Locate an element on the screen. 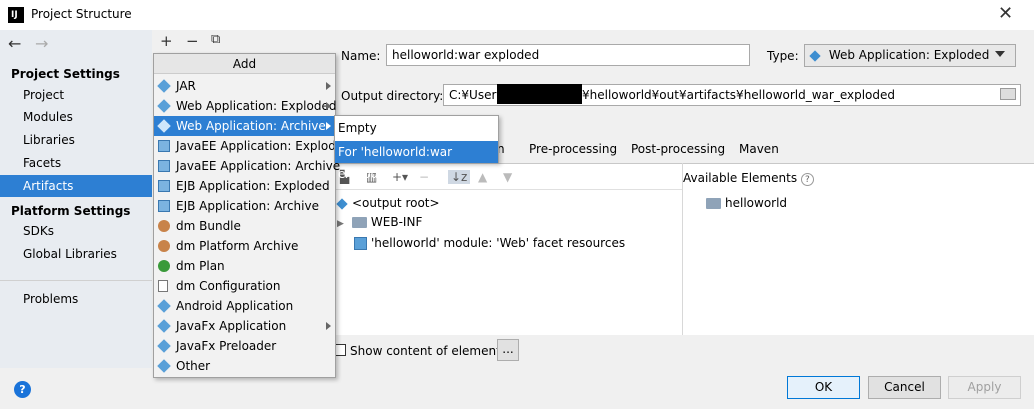 This screenshot has height=409, width=1034. sidebar-divider is located at coordinates (76, 280).